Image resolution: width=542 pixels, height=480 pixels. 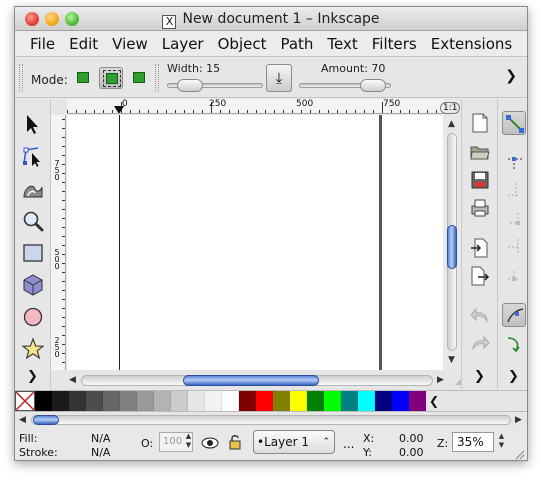 I want to click on mode-object-button, so click(x=139, y=78).